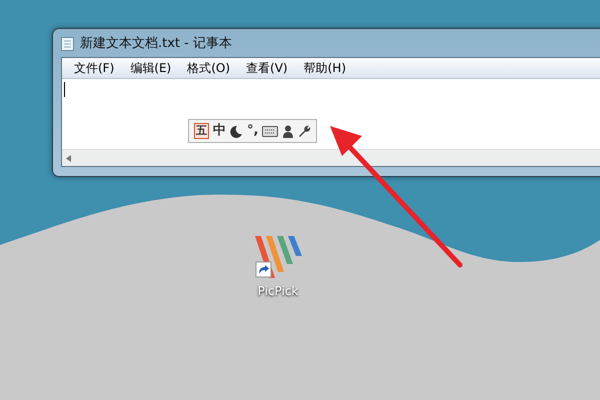 Image resolution: width=600 pixels, height=400 pixels. Describe the element at coordinates (288, 131) in the screenshot. I see `person-icon` at that location.